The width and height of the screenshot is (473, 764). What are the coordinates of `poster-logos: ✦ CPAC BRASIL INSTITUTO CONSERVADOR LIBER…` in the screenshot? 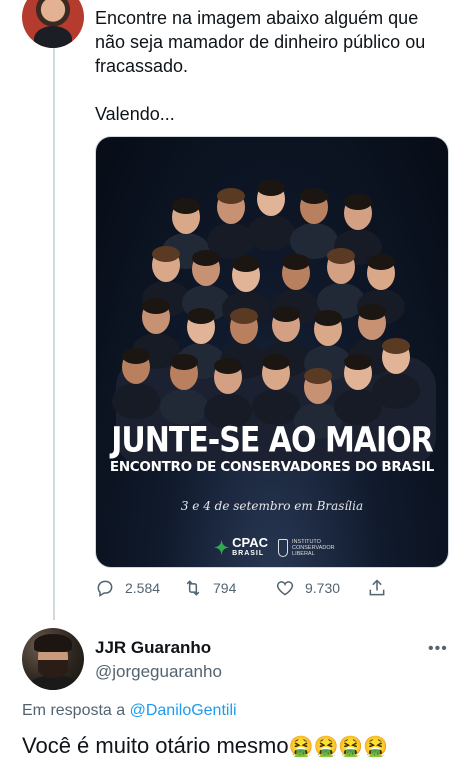 It's located at (281, 547).